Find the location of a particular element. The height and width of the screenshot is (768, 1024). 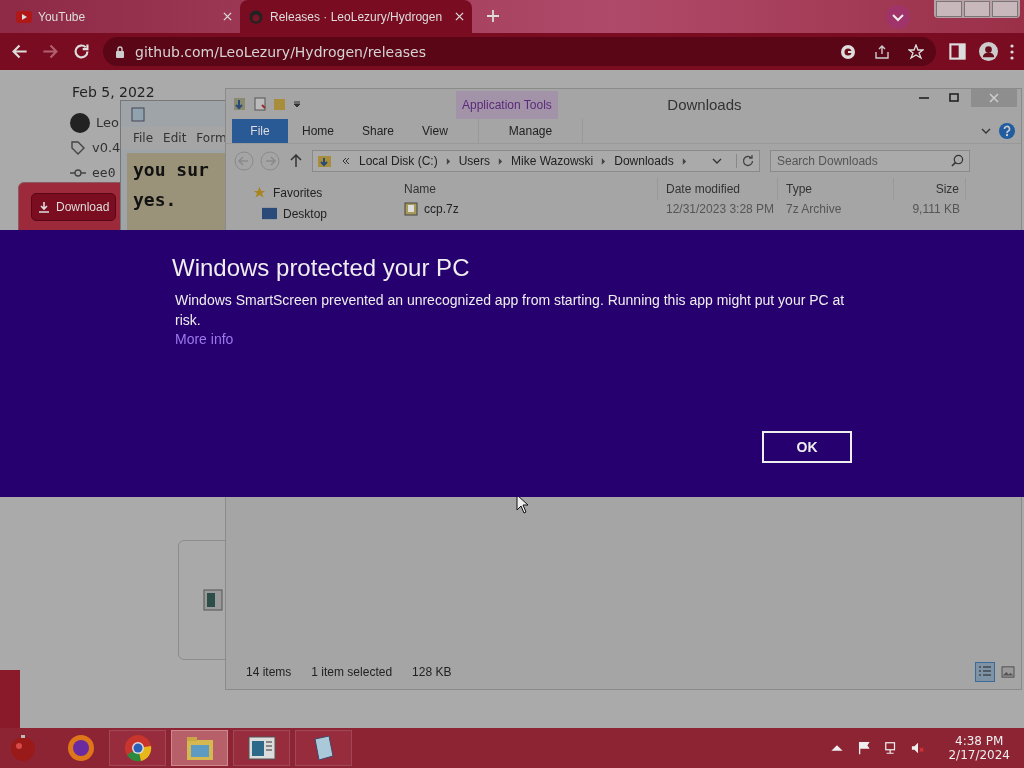

ribbon-tab: Share is located at coordinates (378, 131).